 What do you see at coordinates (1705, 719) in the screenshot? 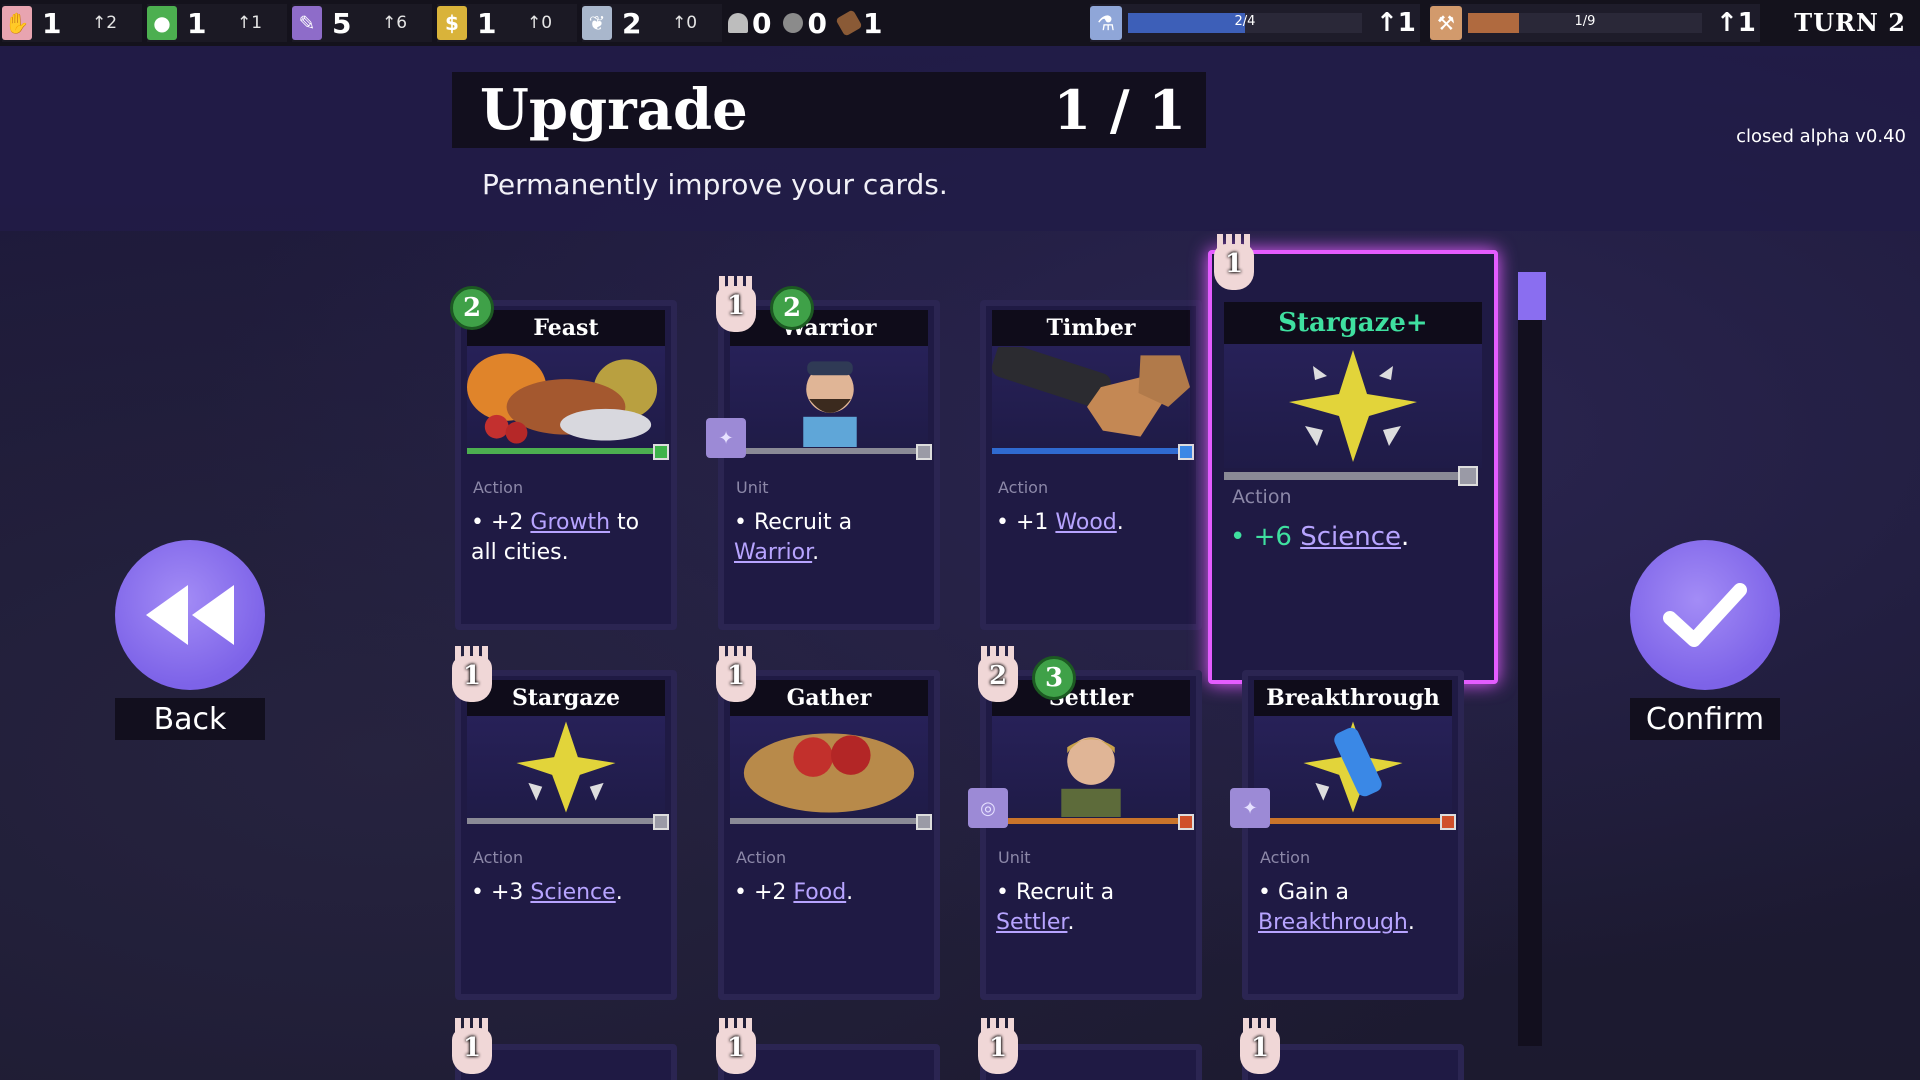
I see `confirm-label: Confirm` at bounding box center [1705, 719].